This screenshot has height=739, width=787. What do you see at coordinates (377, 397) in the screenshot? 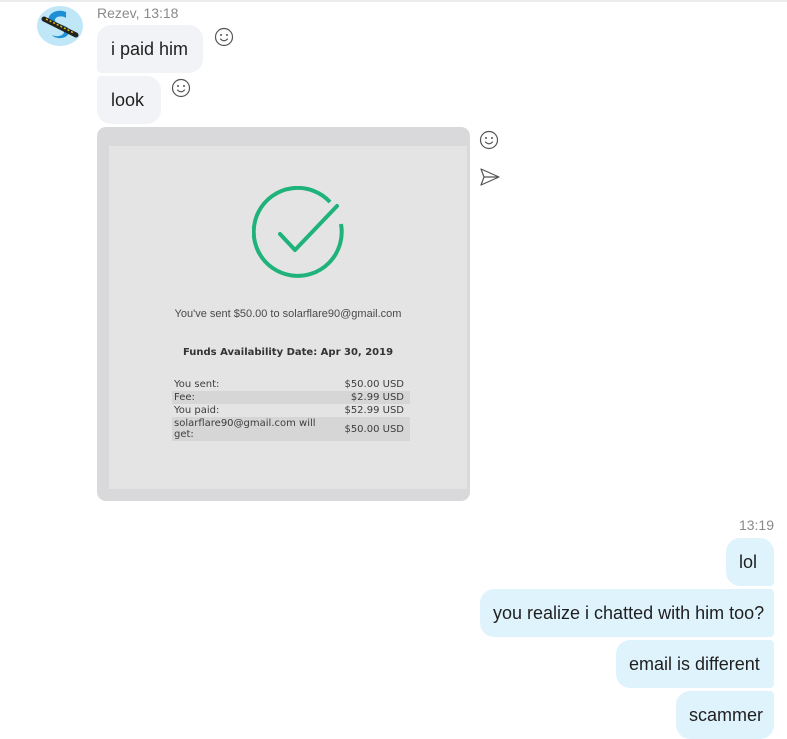
I see `receipt-value: $2.99 USD` at bounding box center [377, 397].